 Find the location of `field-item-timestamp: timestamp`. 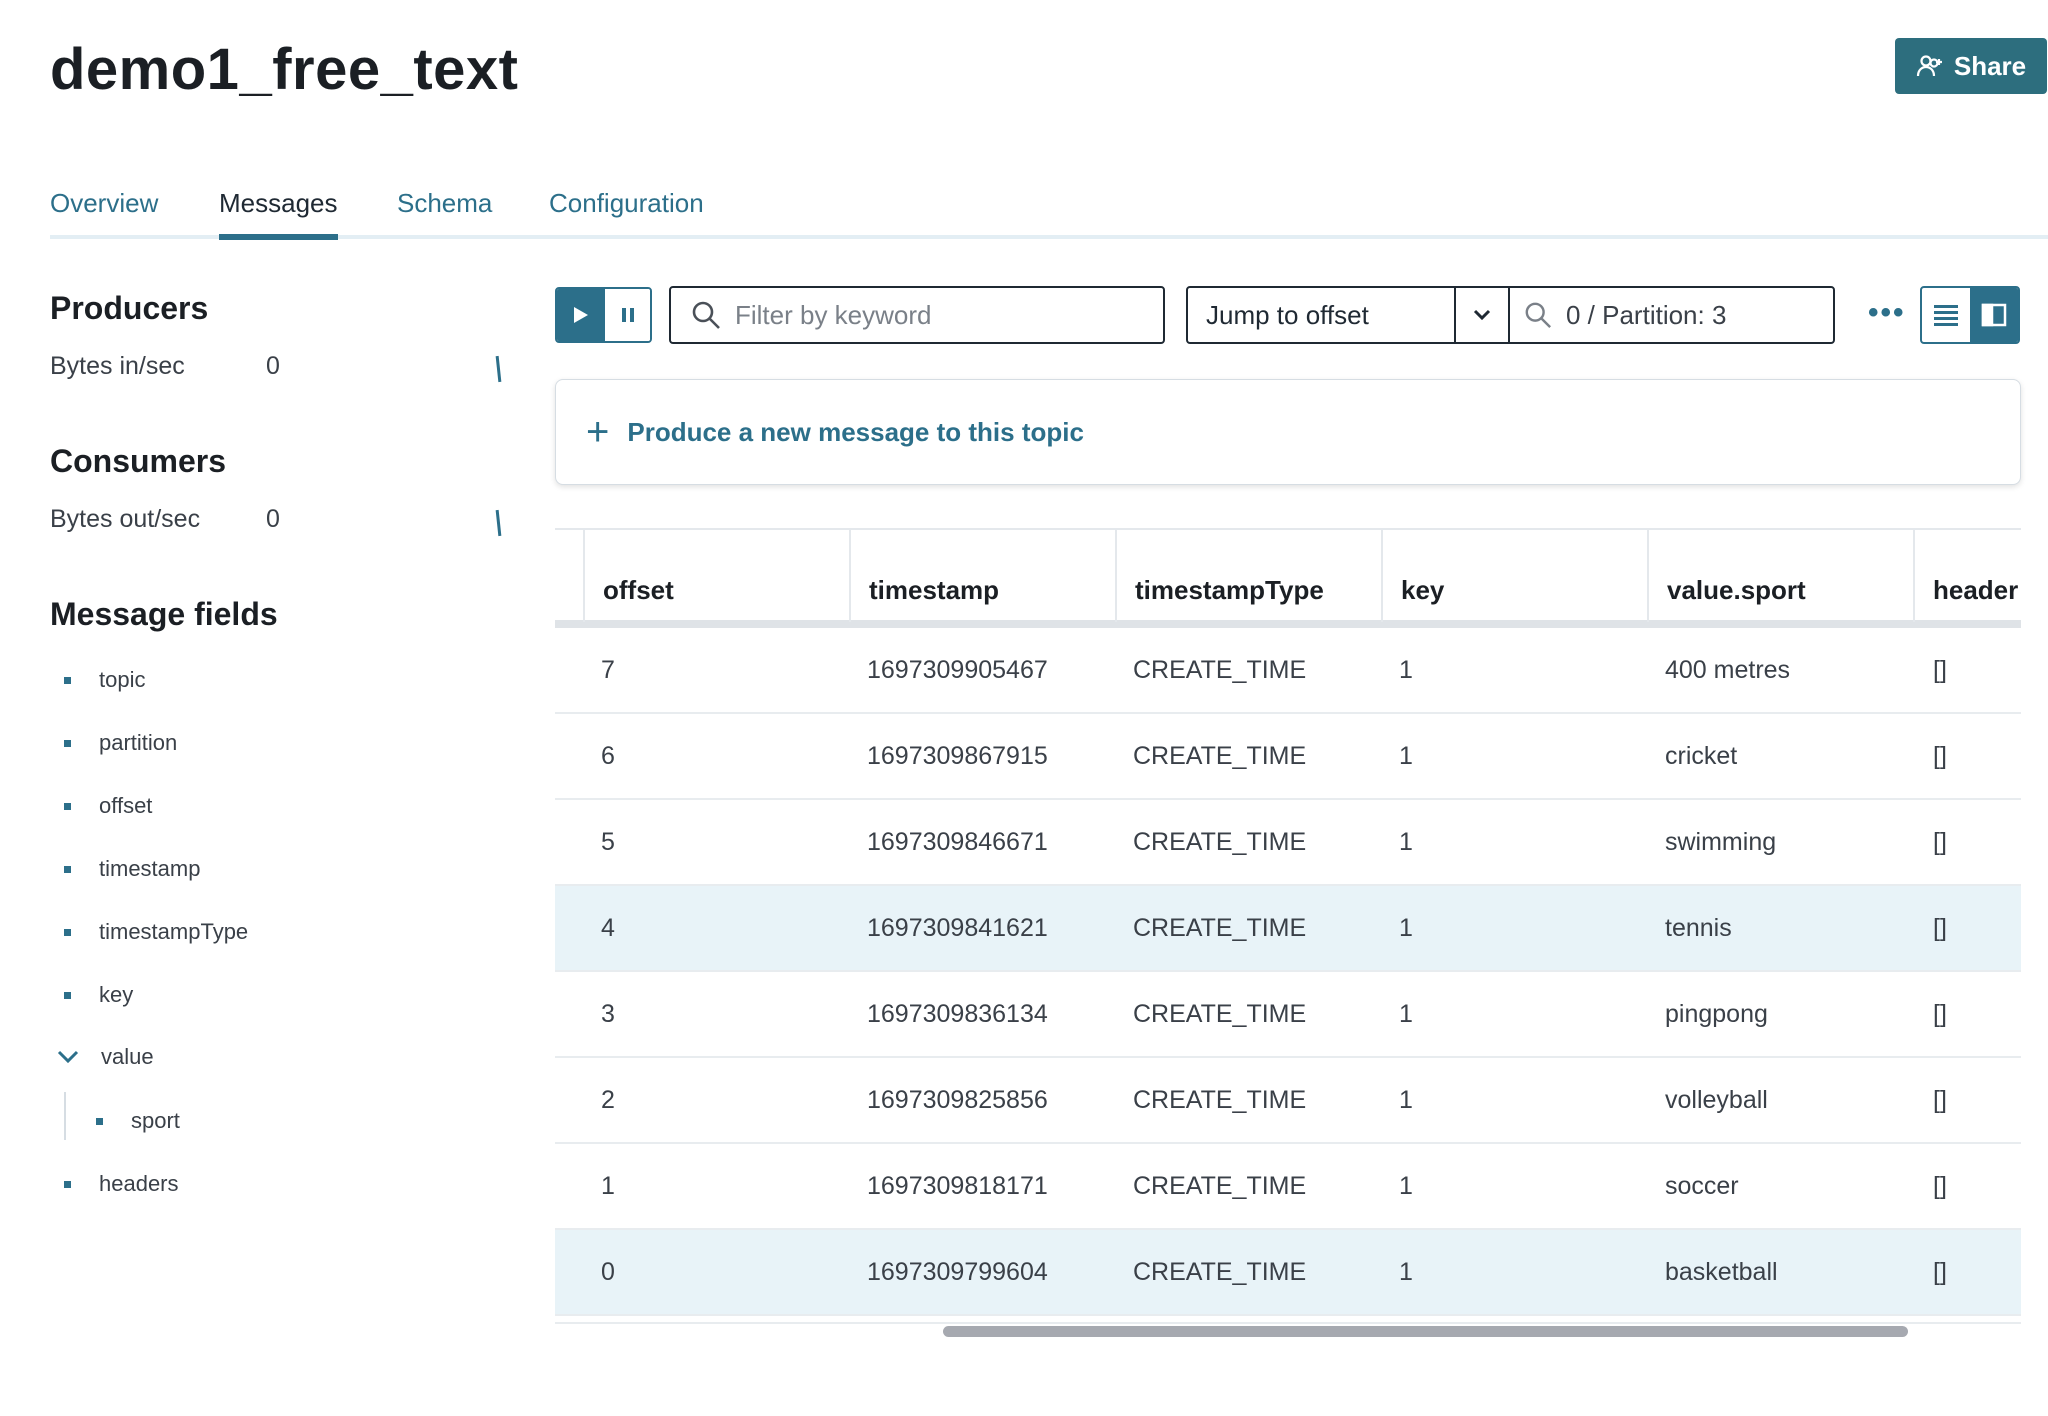

field-item-timestamp: timestamp is located at coordinates (132, 869).